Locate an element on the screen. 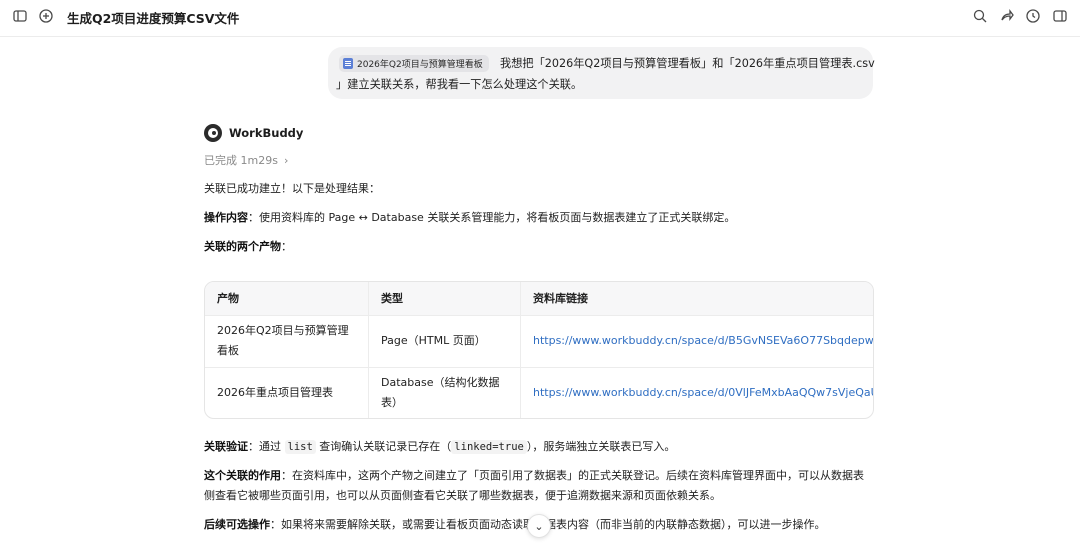  completion-status: 已完成 1m29s › is located at coordinates (246, 160).